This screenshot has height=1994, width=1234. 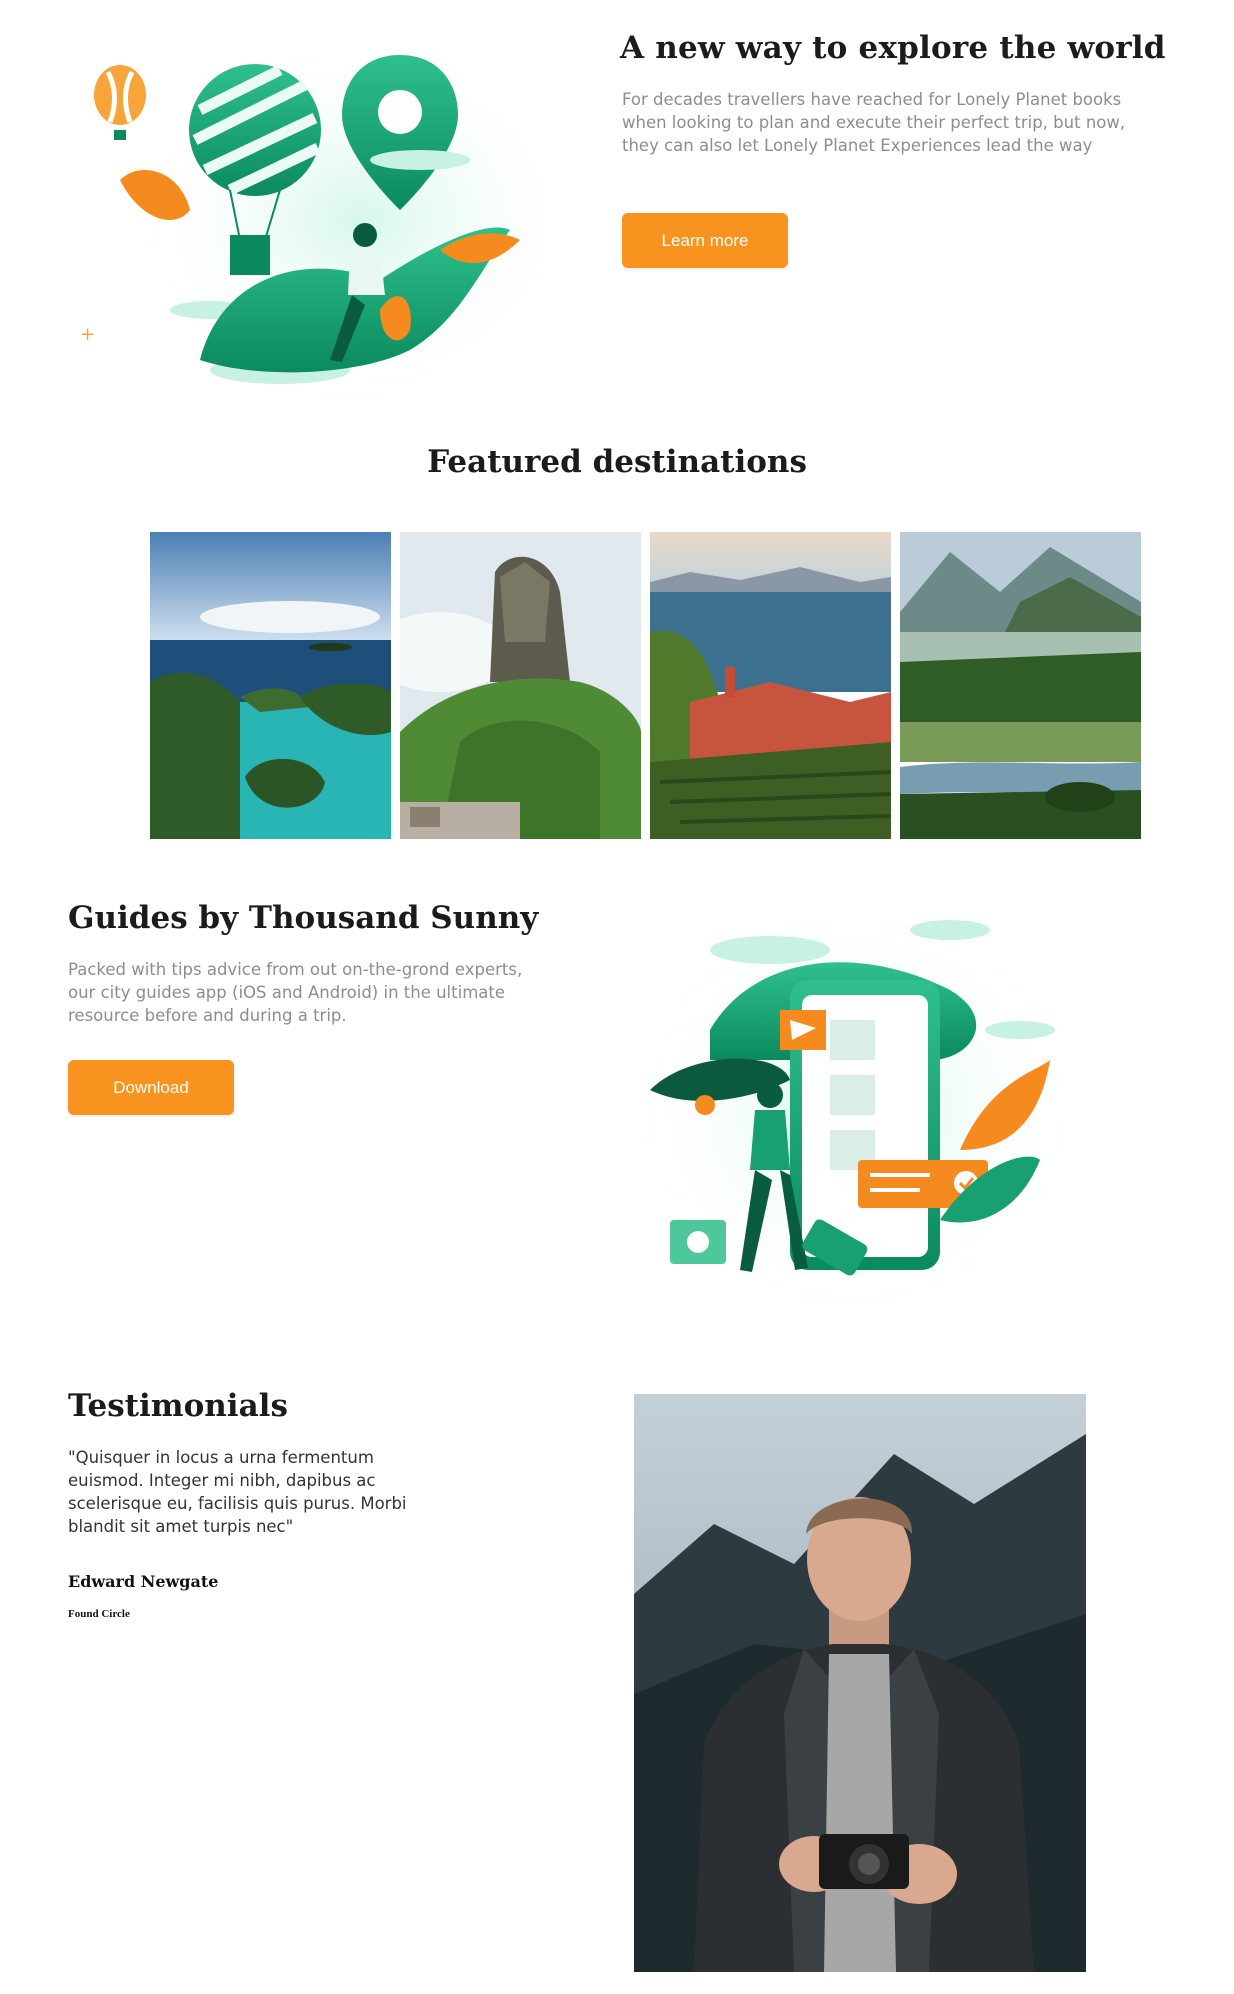 I want to click on destination-image-village, so click(x=770, y=685).